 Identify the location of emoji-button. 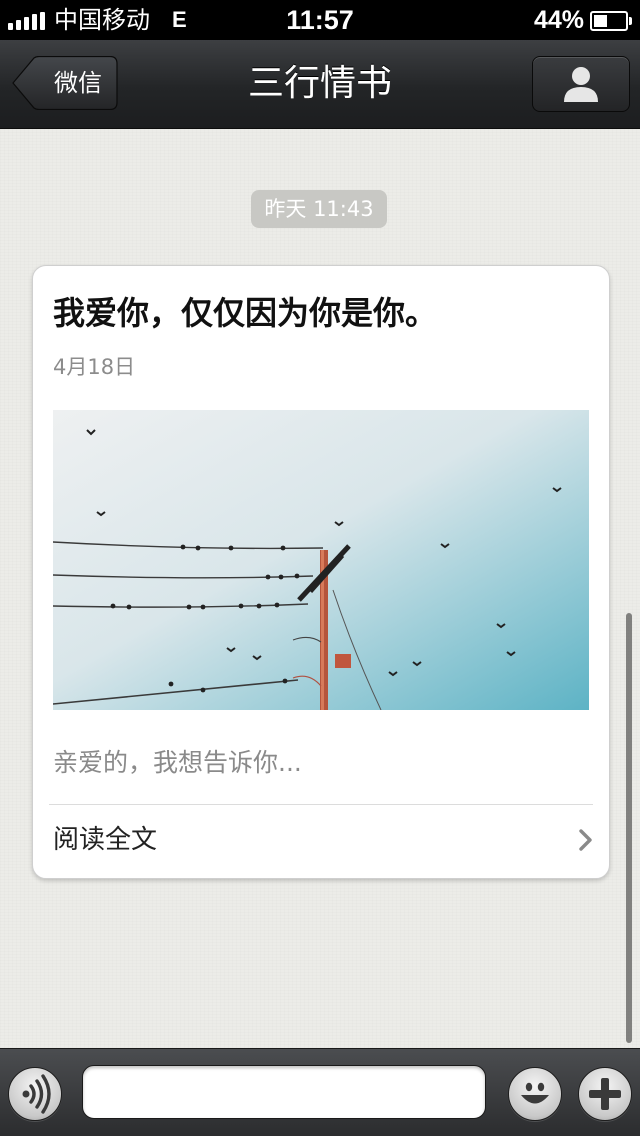
(535, 1094).